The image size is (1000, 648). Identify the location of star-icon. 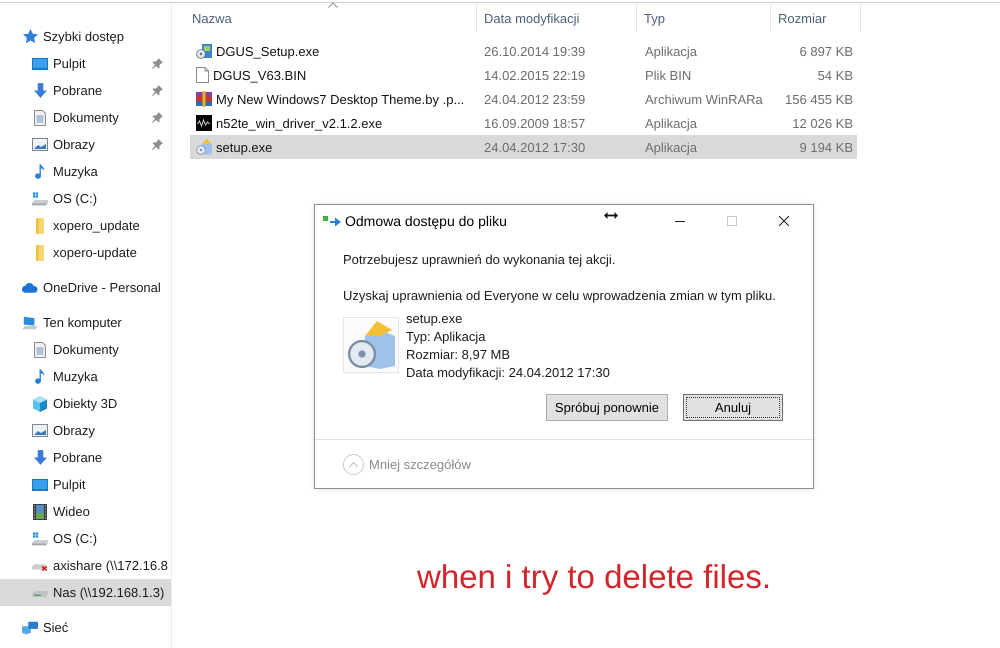
(30, 36).